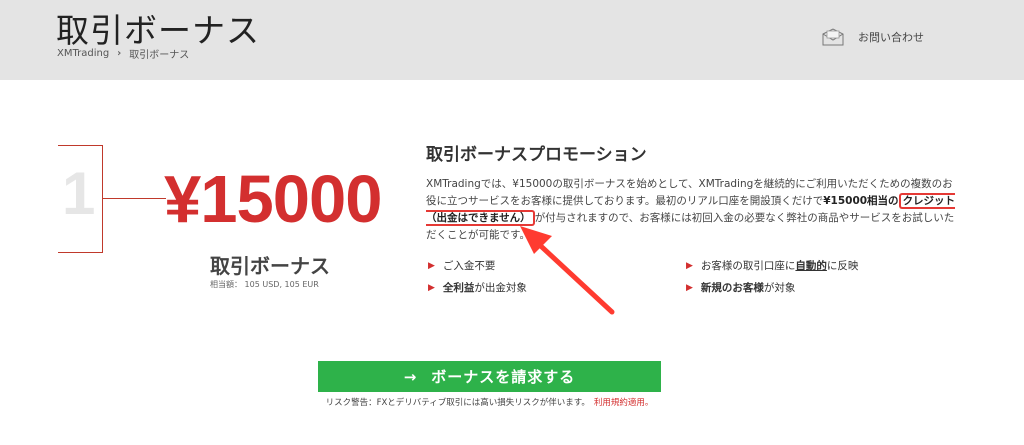 The image size is (1024, 445). Describe the element at coordinates (842, 266) in the screenshot. I see `feature-text: に反映` at that location.